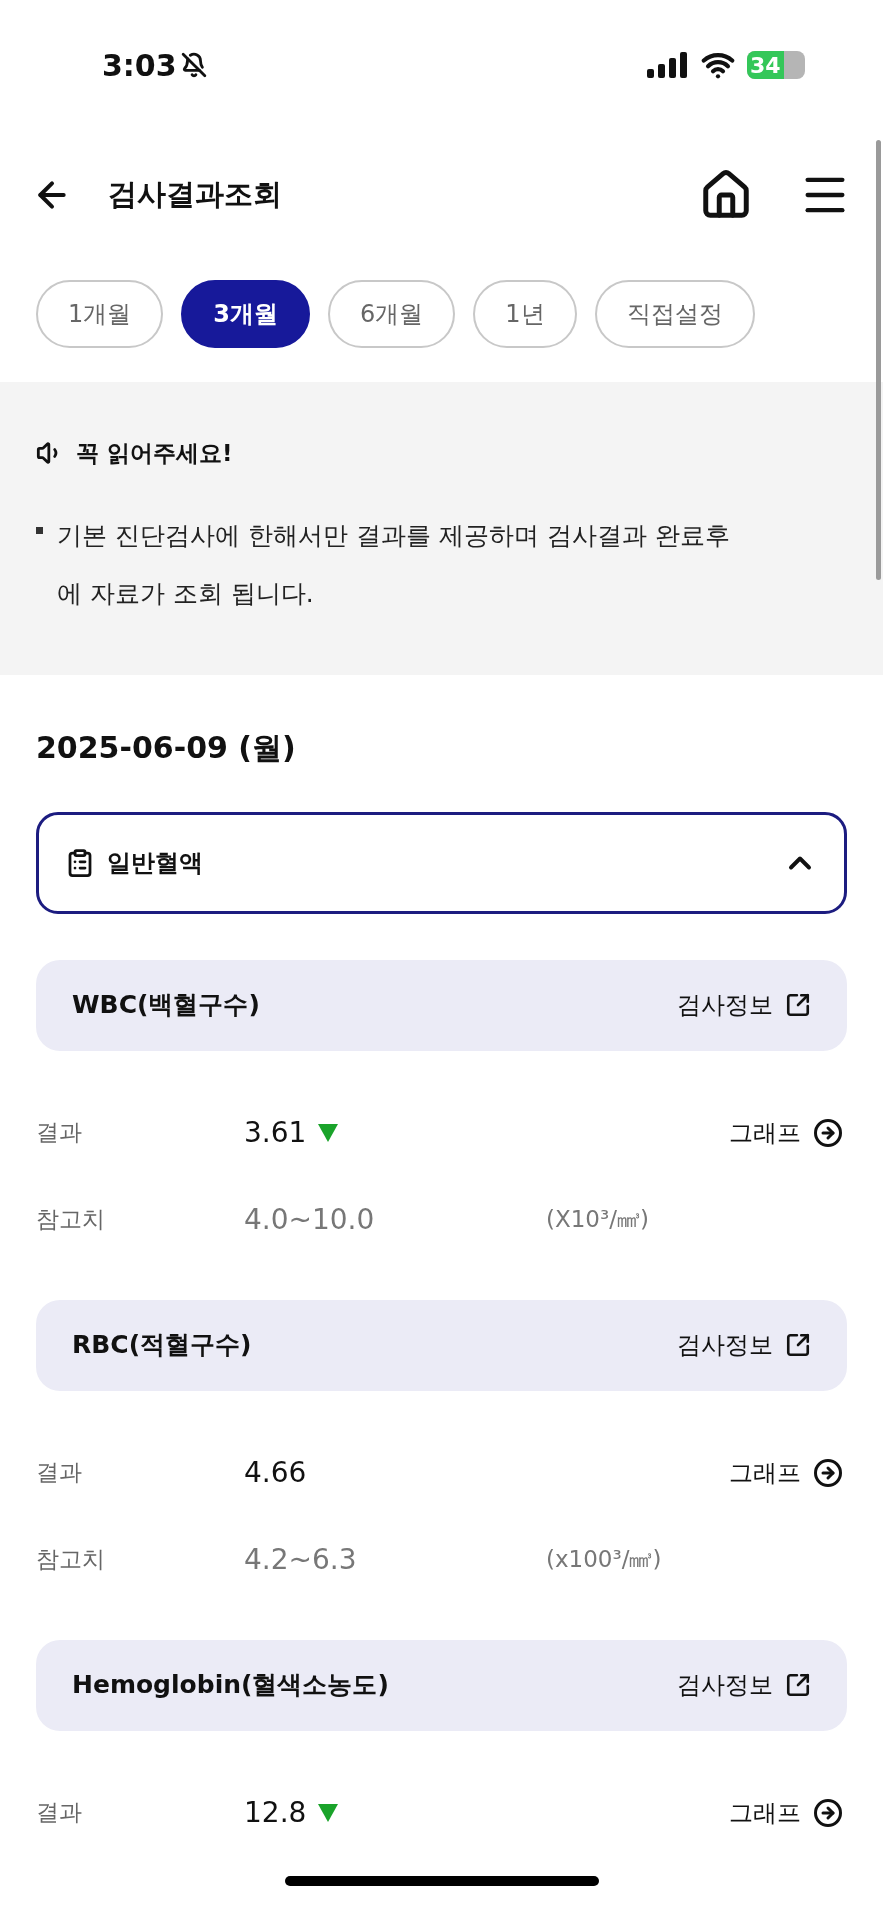 The height and width of the screenshot is (1920, 883). Describe the element at coordinates (441, 862) in the screenshot. I see `category-accordion: 일반혈액` at that location.